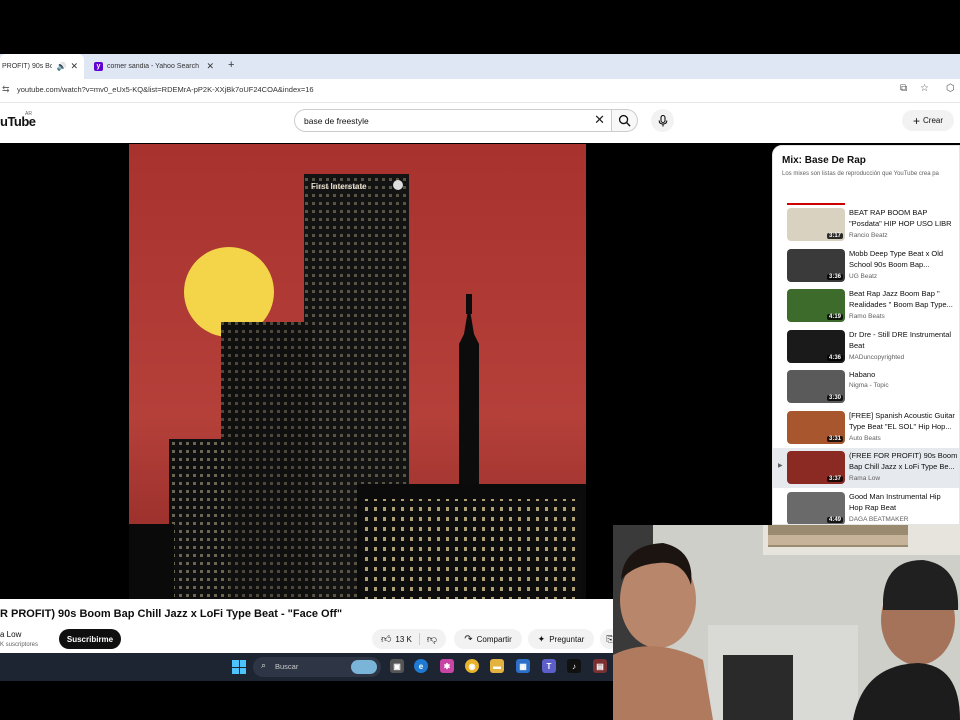 This screenshot has height=720, width=960. Describe the element at coordinates (403, 639) in the screenshot. I see `like-count: 13 K` at that location.